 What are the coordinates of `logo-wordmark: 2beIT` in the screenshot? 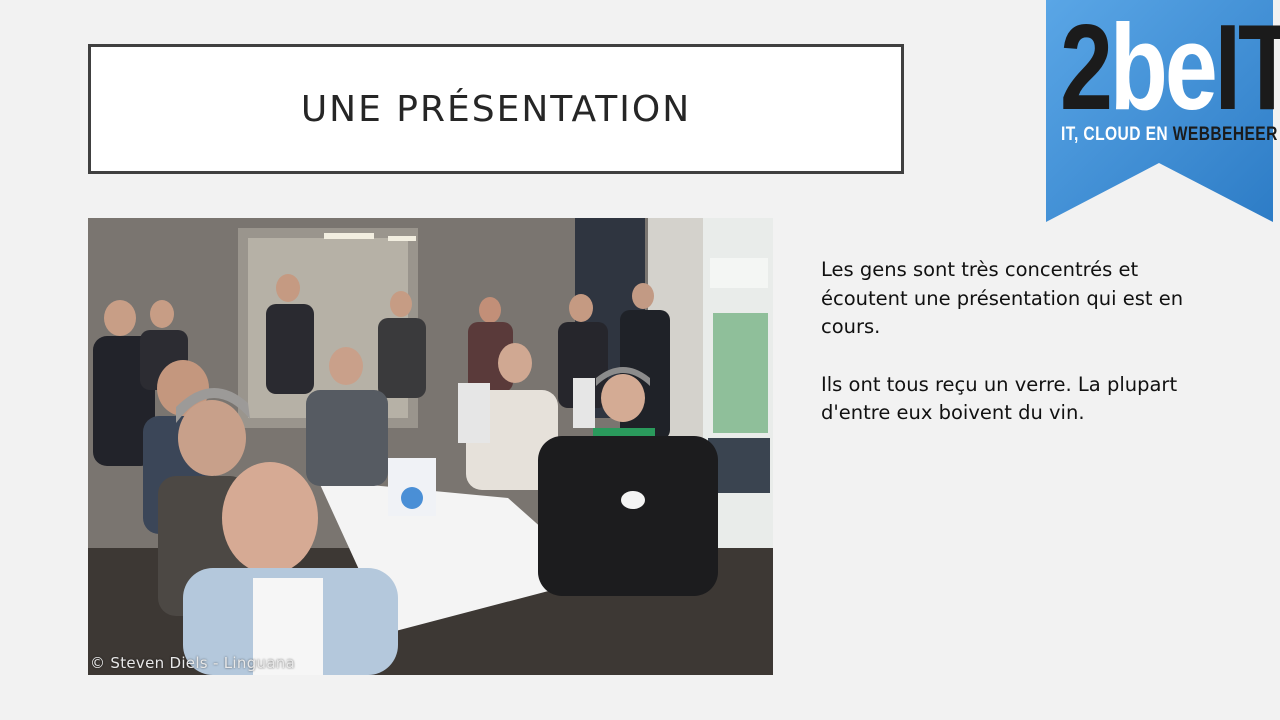 It's located at (1170, 67).